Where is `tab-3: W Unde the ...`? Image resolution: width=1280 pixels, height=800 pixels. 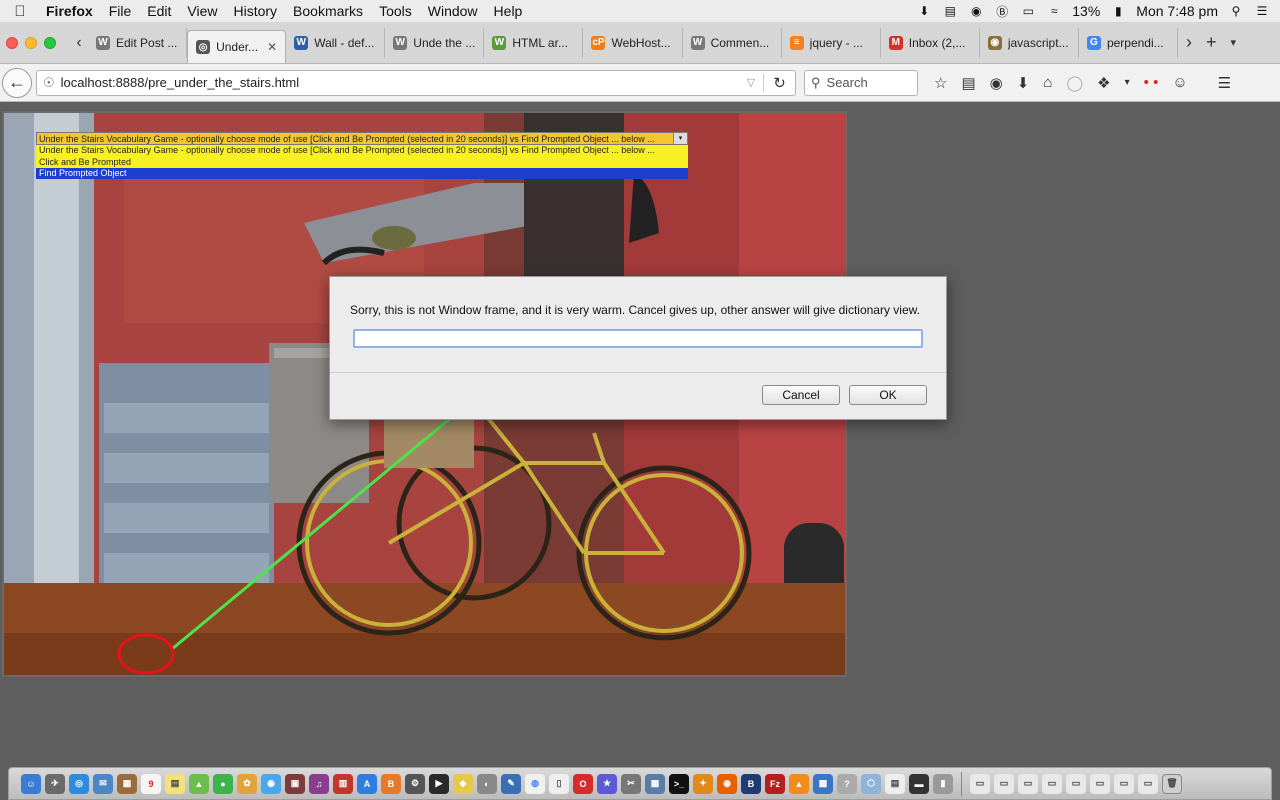 tab-3: W Unde the ... is located at coordinates (435, 42).